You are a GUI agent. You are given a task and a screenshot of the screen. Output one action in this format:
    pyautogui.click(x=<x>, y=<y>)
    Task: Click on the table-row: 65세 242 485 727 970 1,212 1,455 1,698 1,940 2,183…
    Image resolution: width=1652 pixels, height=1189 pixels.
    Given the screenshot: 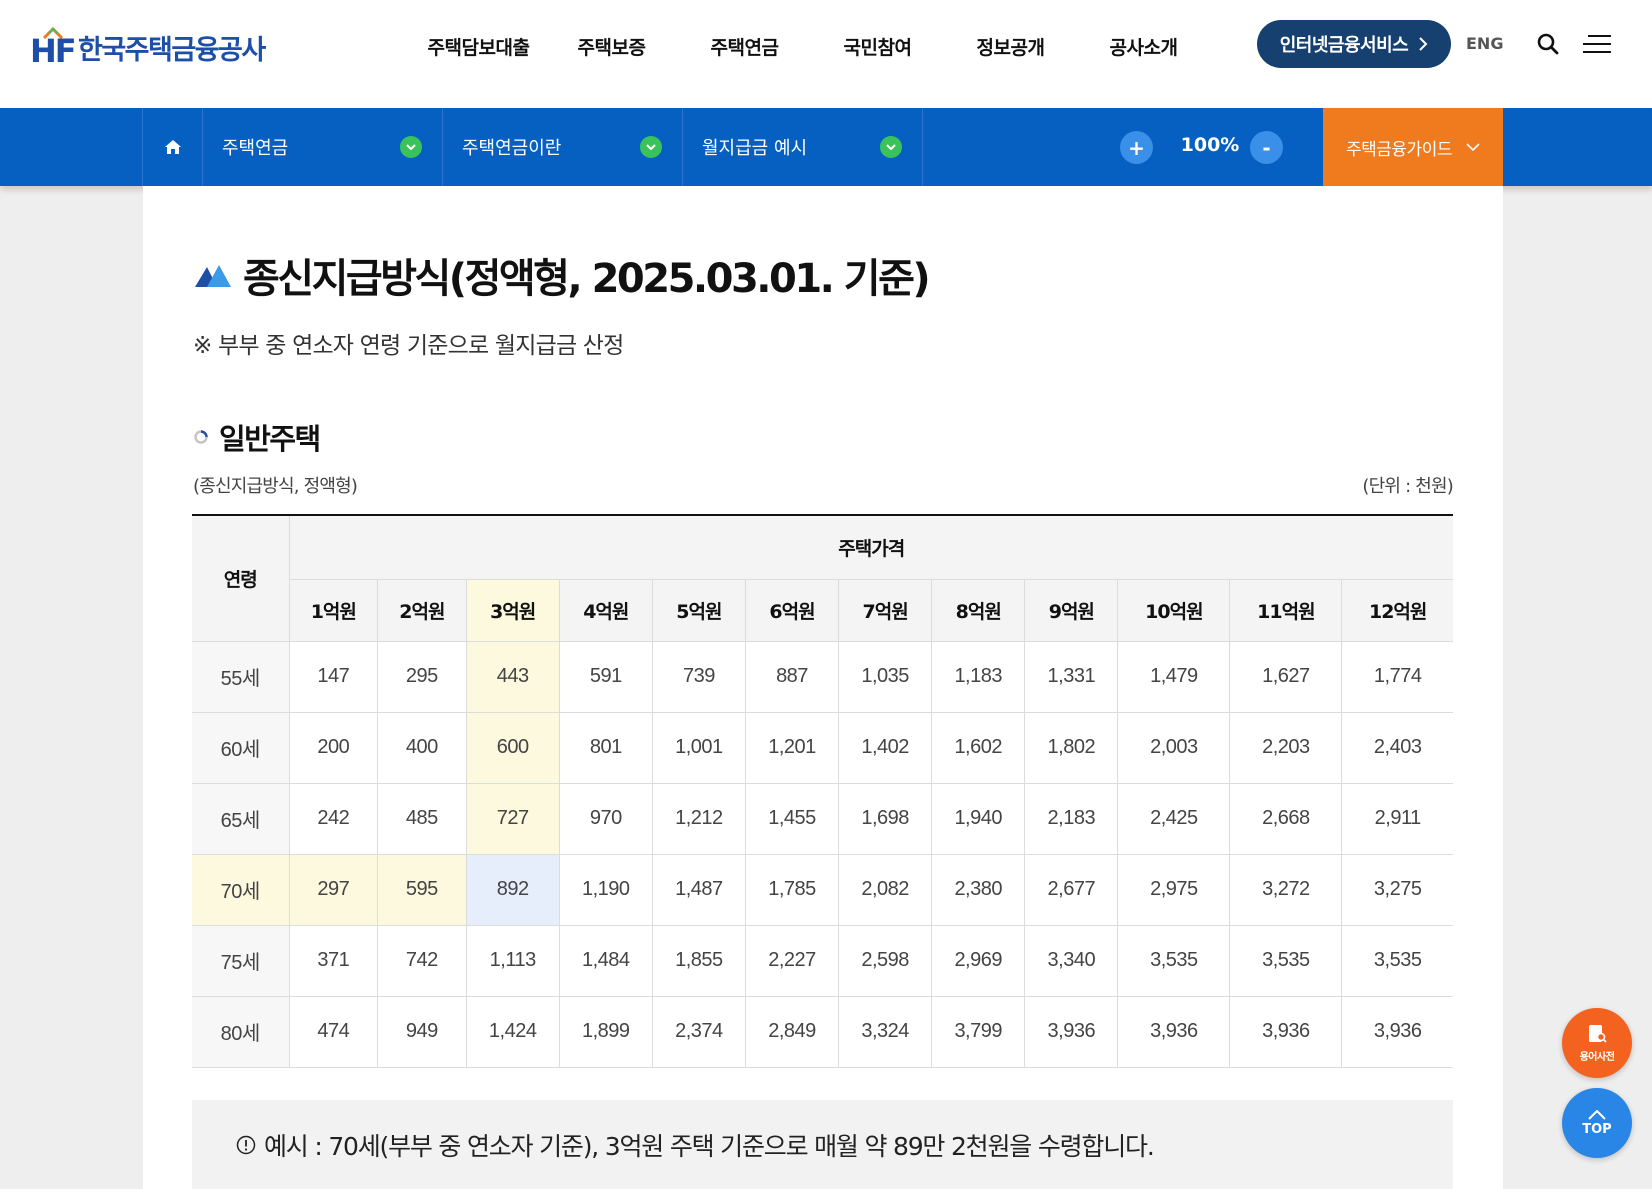 What is the action you would take?
    pyautogui.click(x=822, y=818)
    